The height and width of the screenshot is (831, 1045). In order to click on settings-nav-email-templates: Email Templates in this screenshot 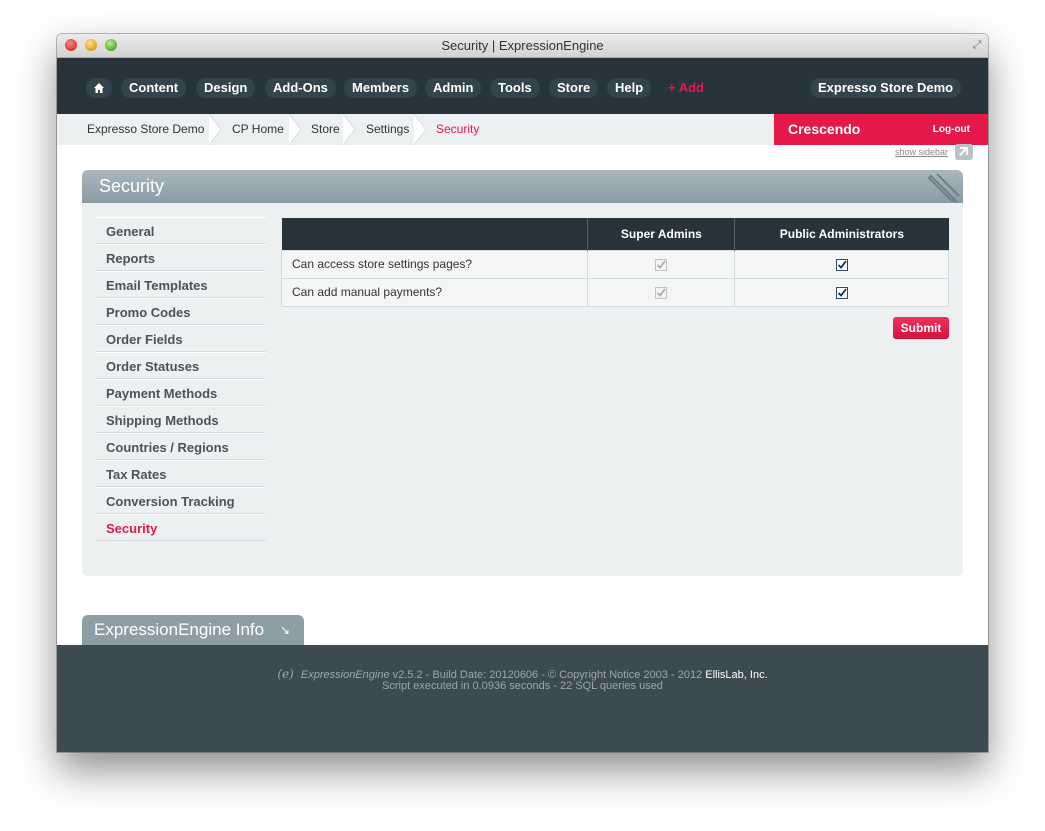, I will do `click(181, 284)`.